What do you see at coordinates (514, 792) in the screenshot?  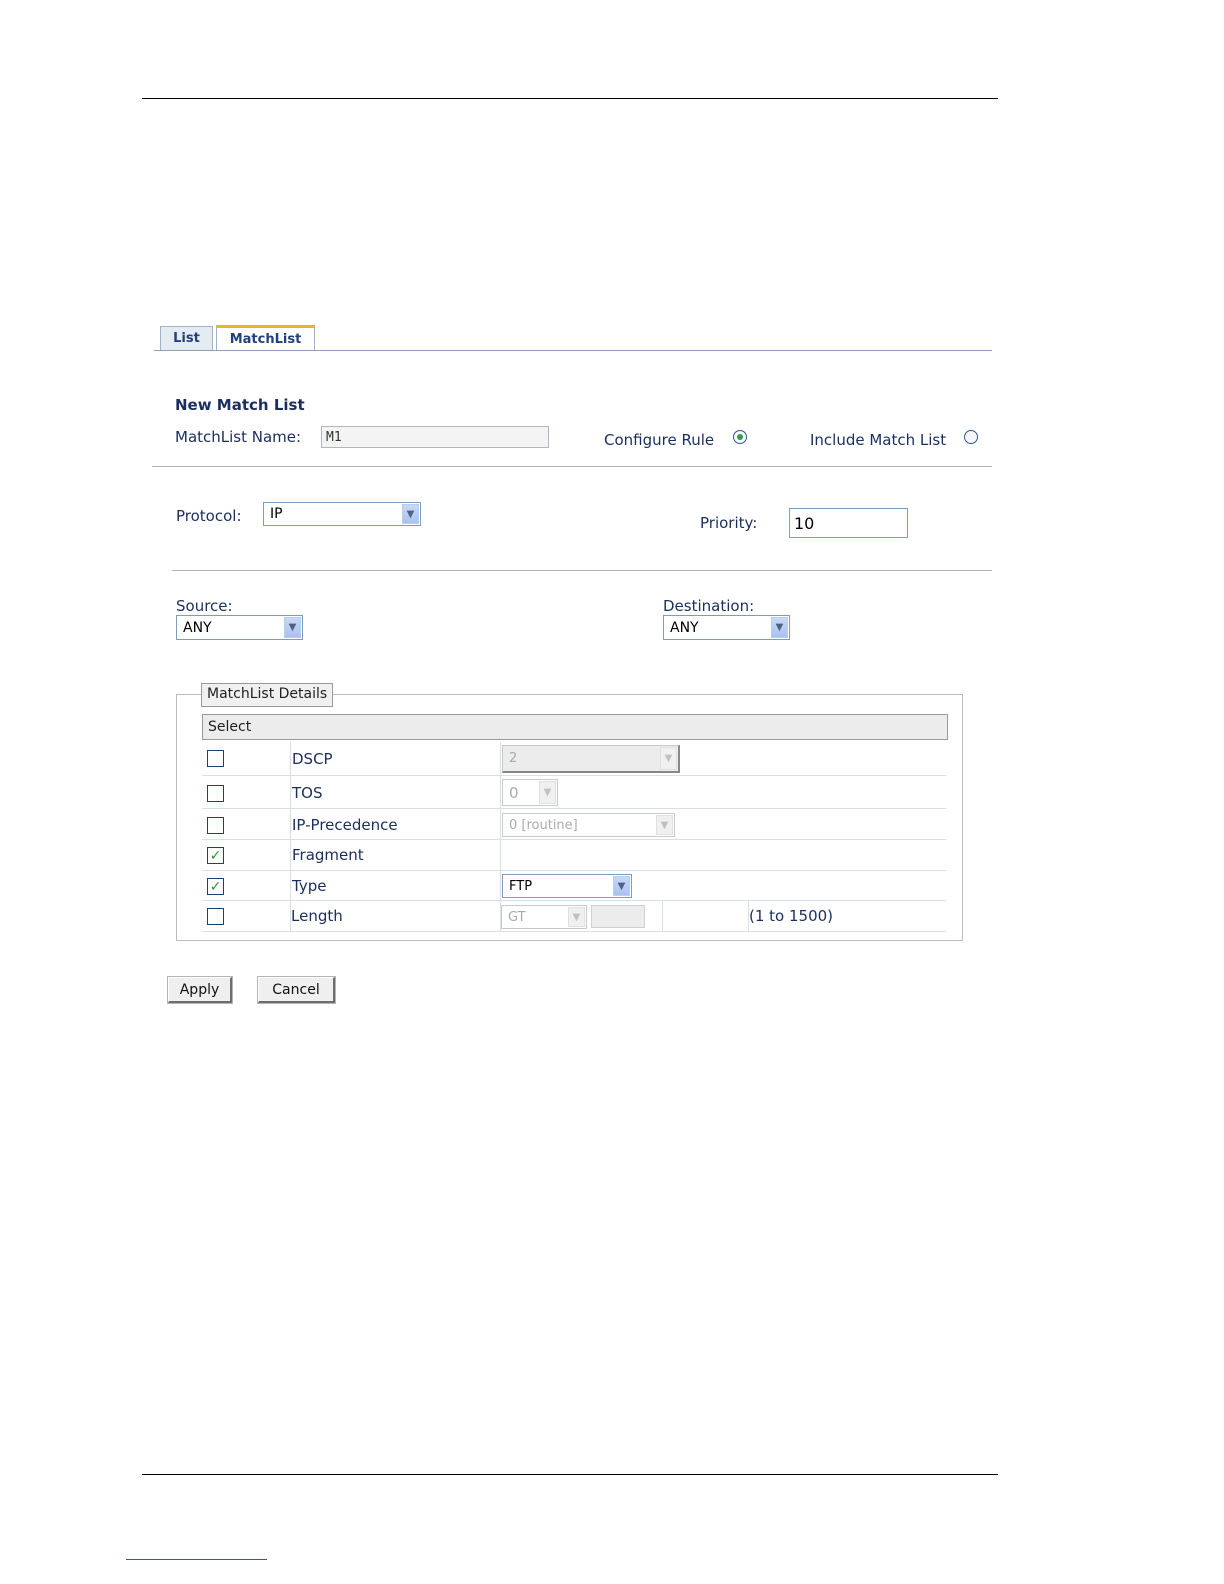 I see `tos-select-value: 0` at bounding box center [514, 792].